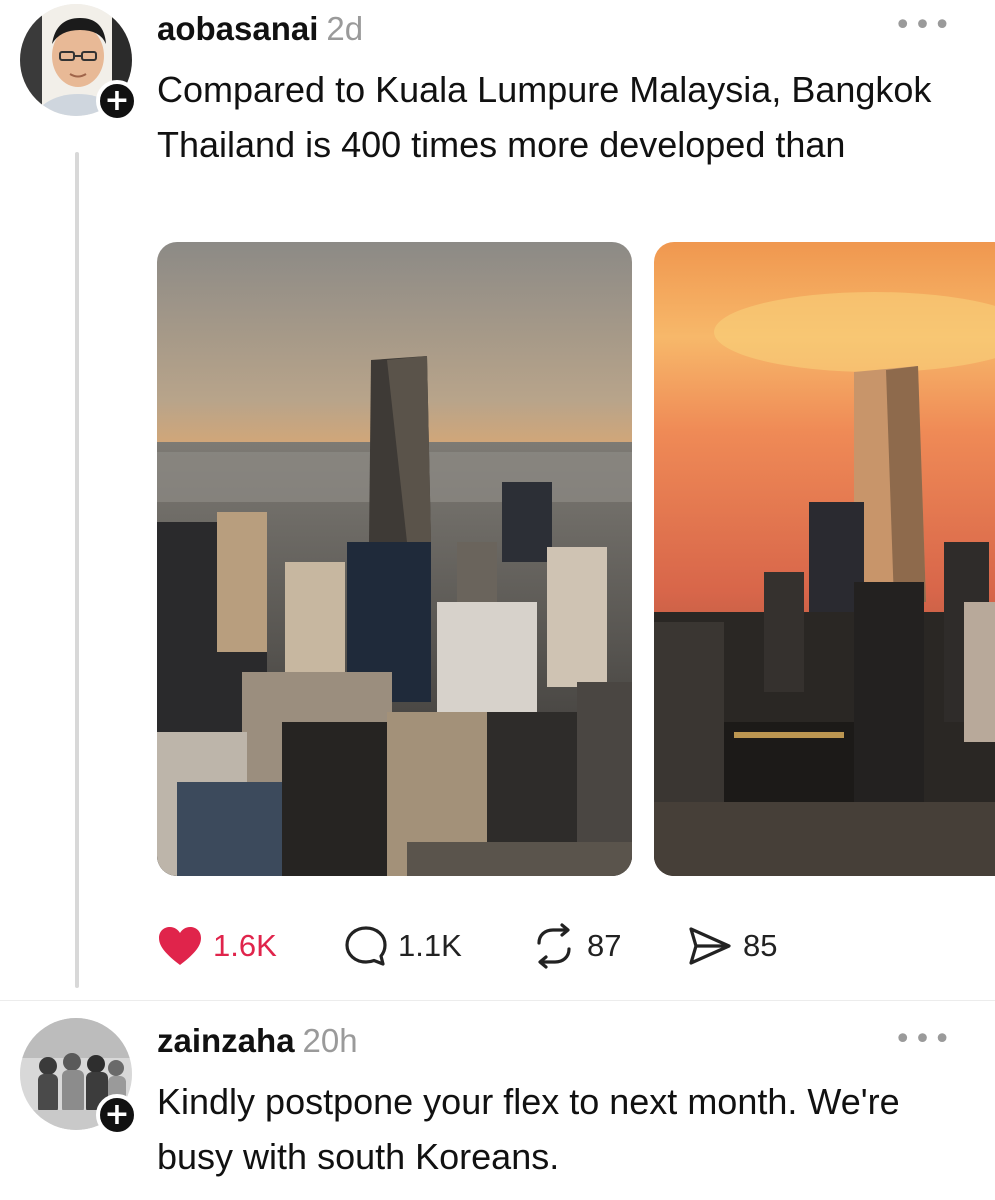 This screenshot has width=995, height=1200. What do you see at coordinates (226, 1040) in the screenshot?
I see `username: zainzaha` at bounding box center [226, 1040].